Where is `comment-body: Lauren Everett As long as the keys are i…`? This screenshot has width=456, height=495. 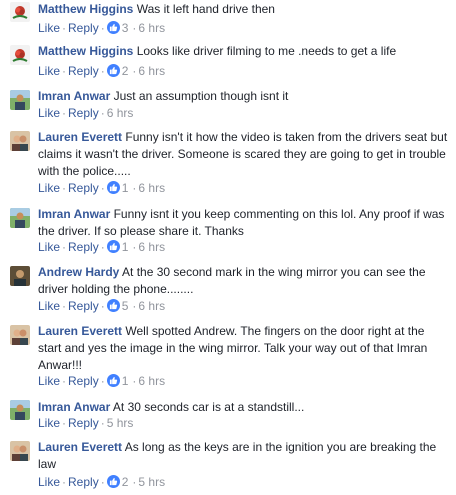 comment-body: Lauren Everett As long as the keys are i… is located at coordinates (244, 456).